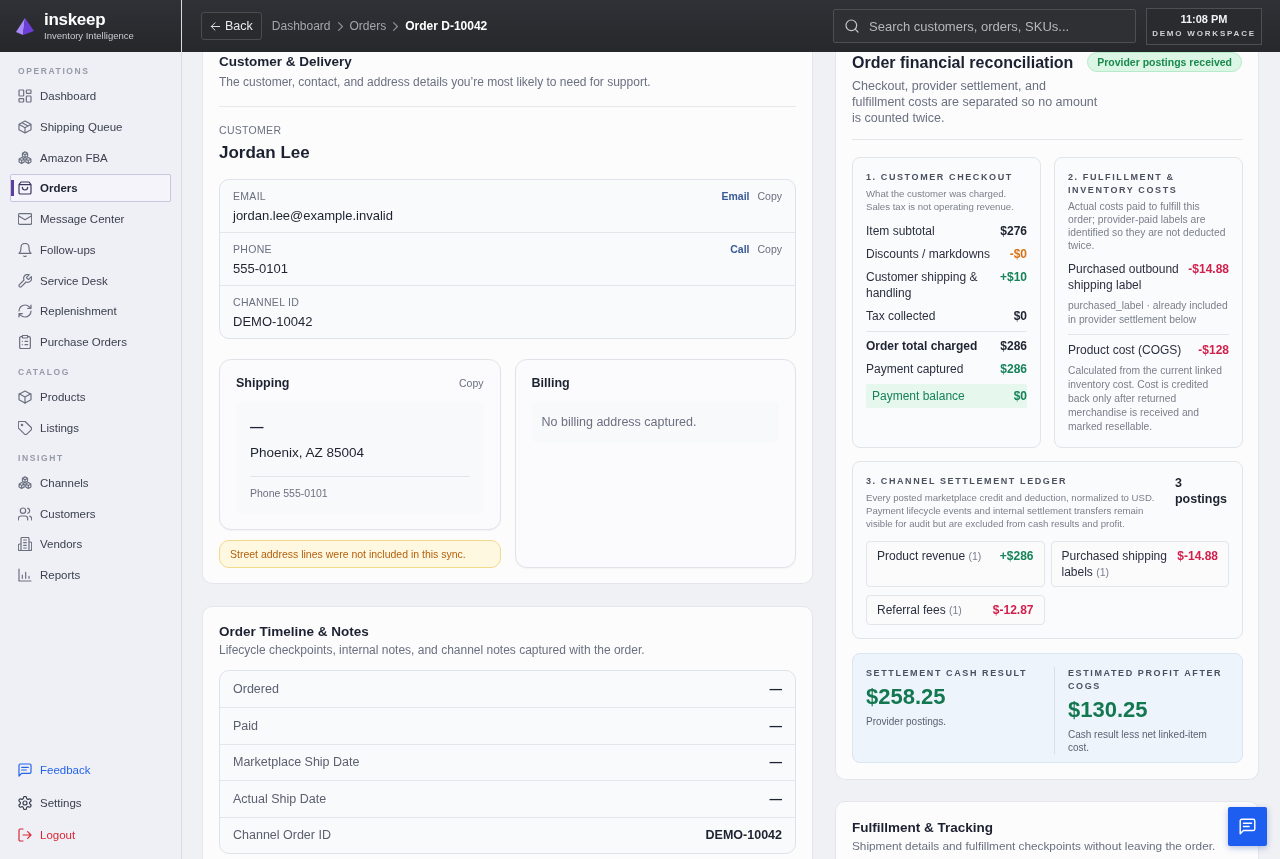  Describe the element at coordinates (90, 280) in the screenshot. I see `nav-item: Service Desk` at that location.